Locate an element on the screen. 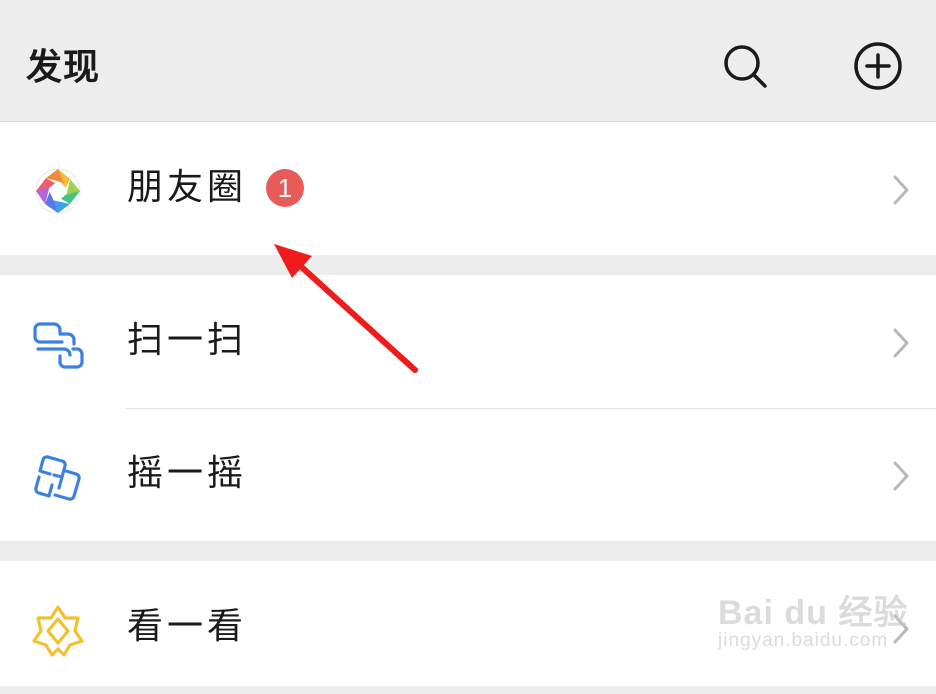  search-button is located at coordinates (745, 66).